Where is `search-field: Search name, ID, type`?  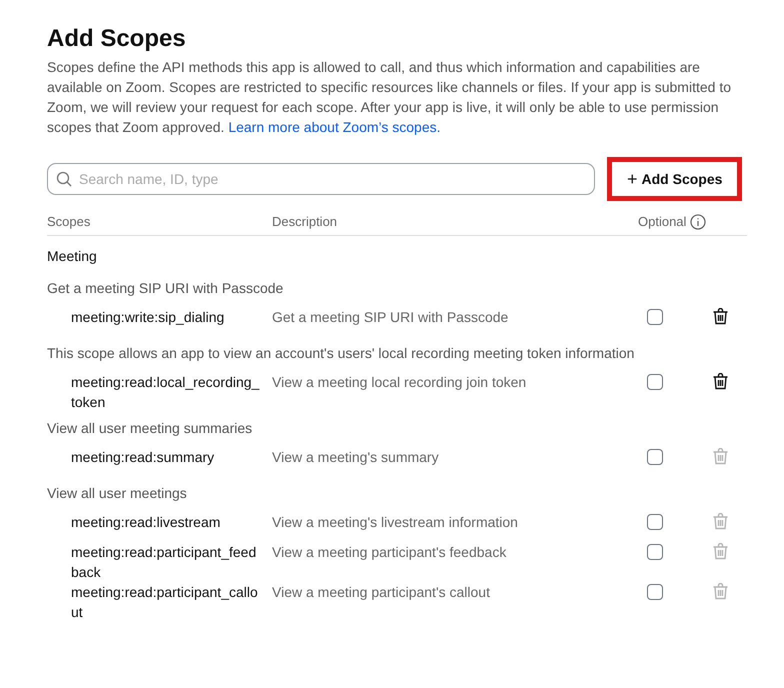 search-field: Search name, ID, type is located at coordinates (321, 179).